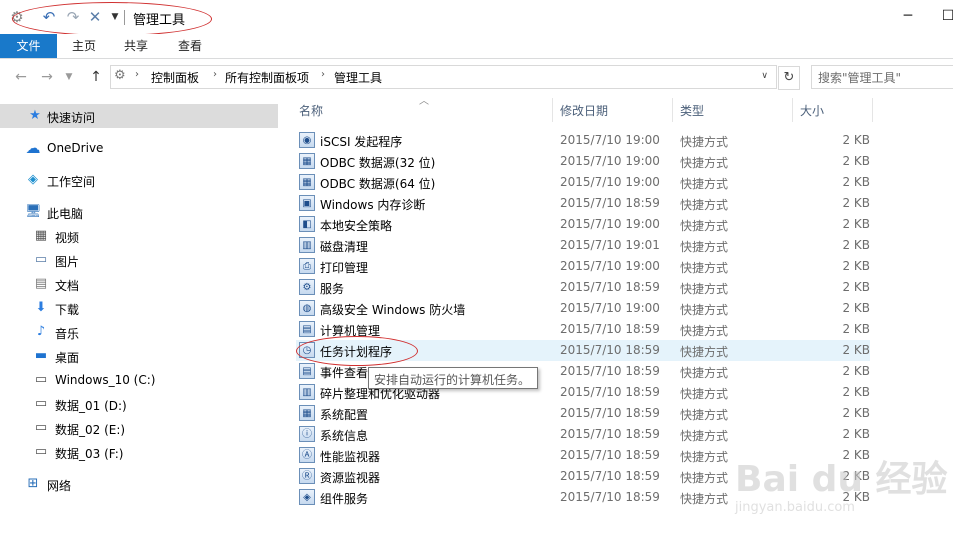 This screenshot has width=953, height=540. I want to click on sidebar-item-documents: ▤ 文档, so click(139, 284).